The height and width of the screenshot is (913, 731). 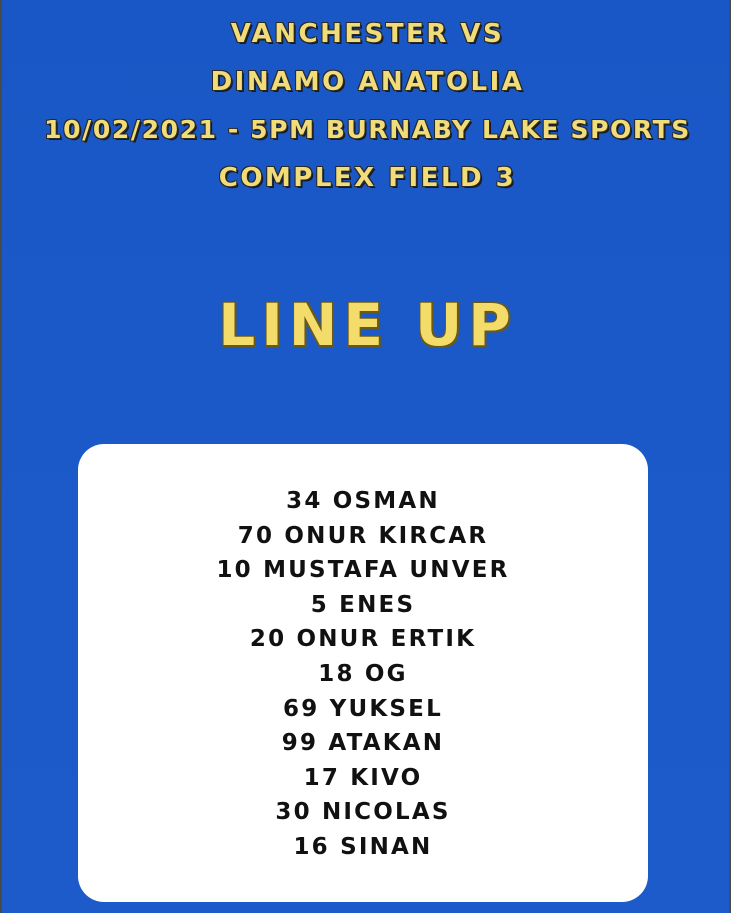 I want to click on player-entry: 17 KIVO, so click(x=363, y=777).